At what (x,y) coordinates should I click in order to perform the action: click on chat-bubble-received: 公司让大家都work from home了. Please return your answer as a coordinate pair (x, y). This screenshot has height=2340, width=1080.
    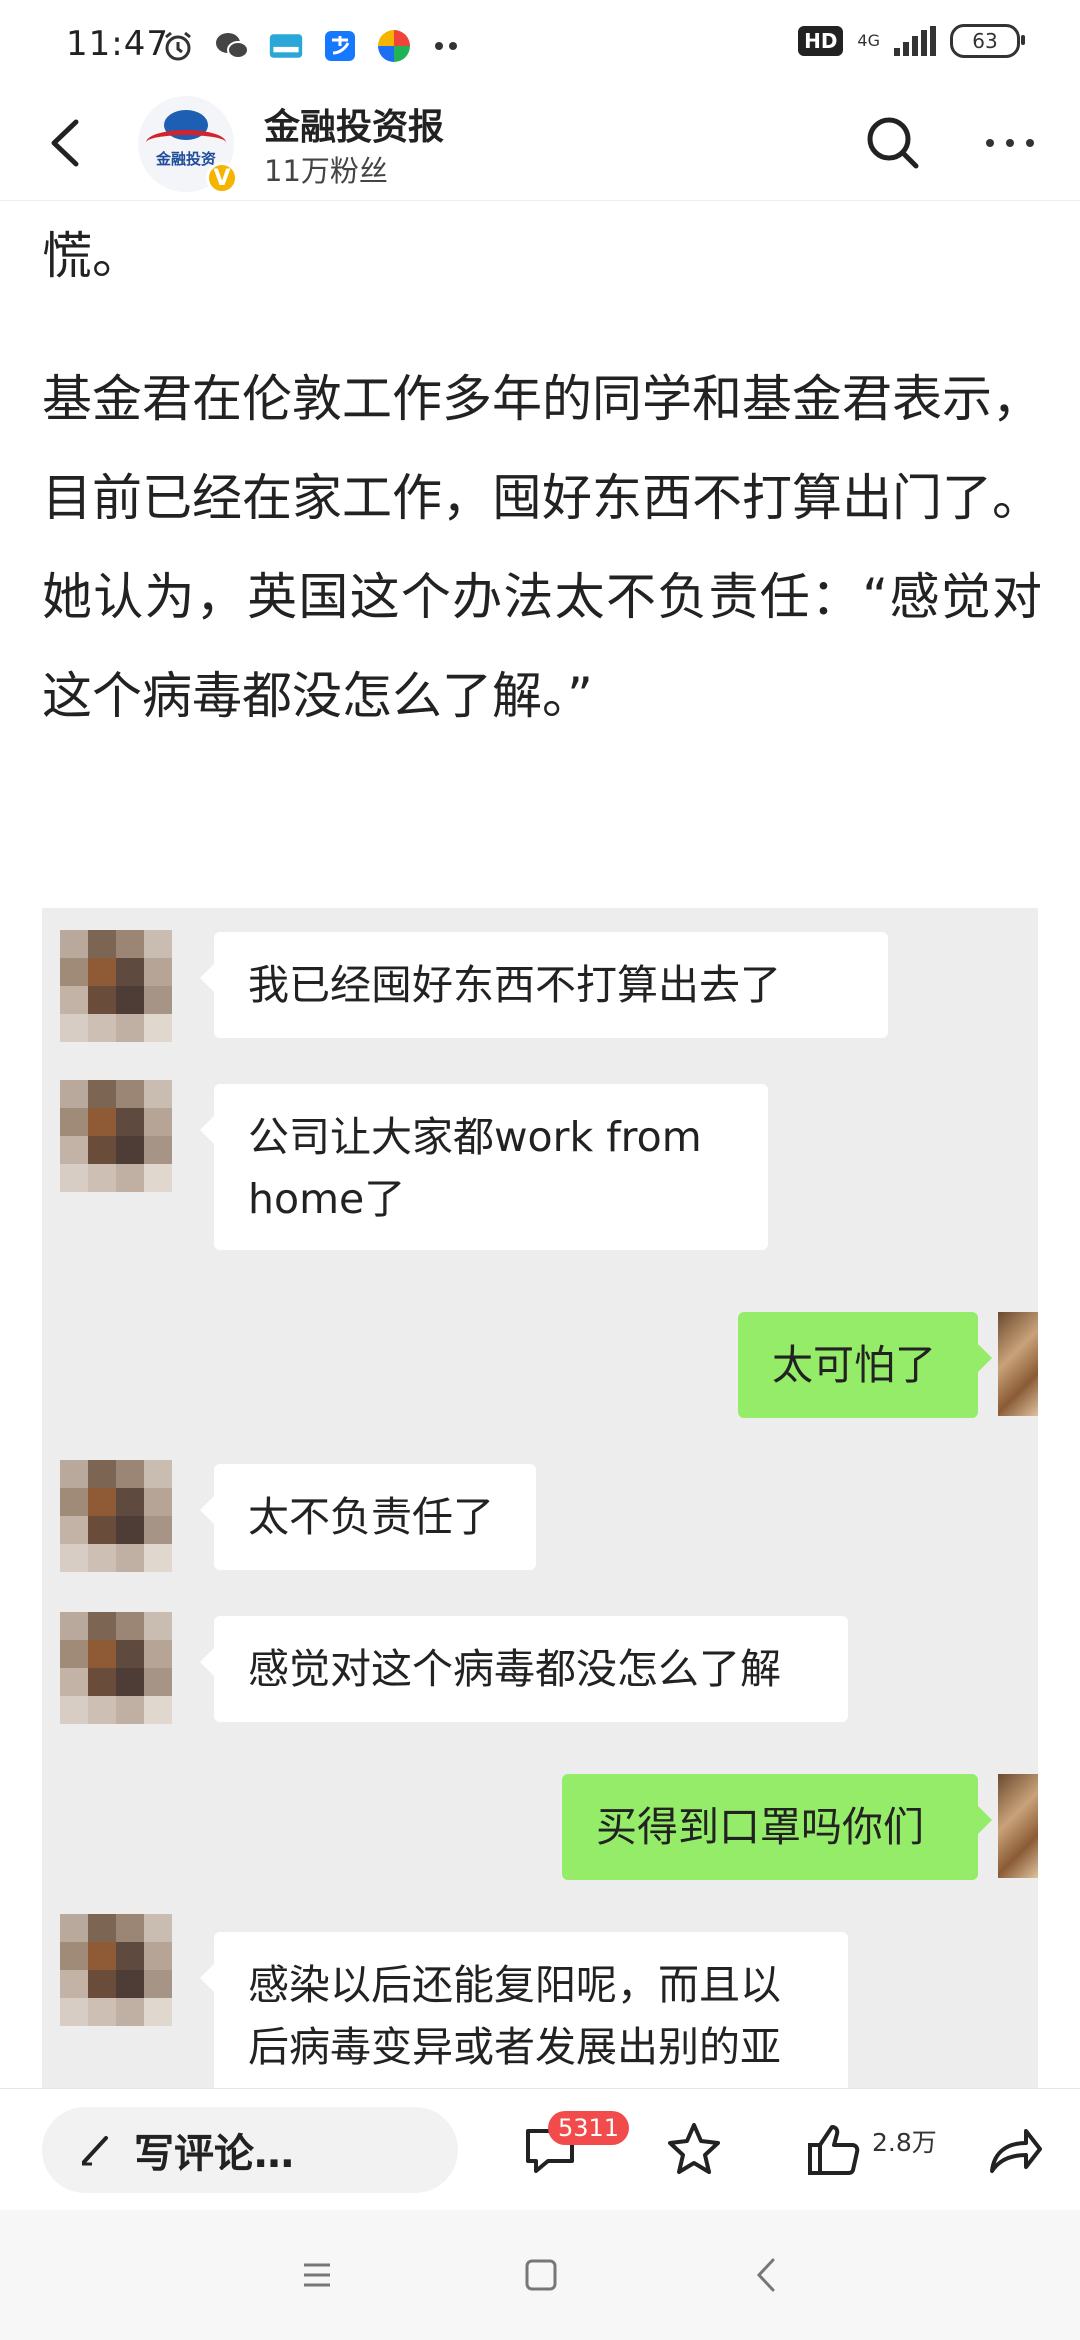
    Looking at the image, I should click on (484, 1167).